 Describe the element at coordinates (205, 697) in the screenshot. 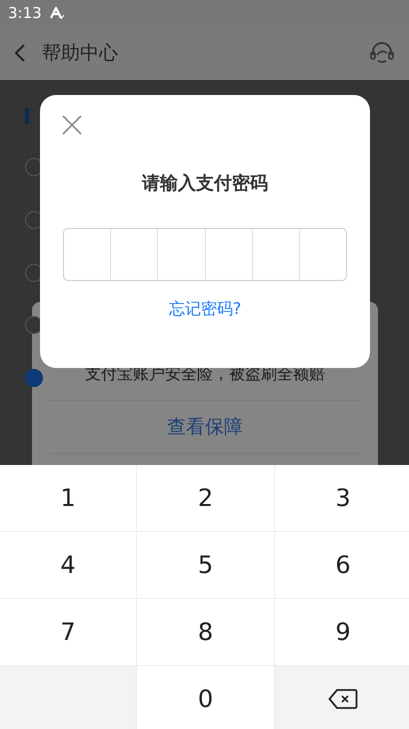

I see `digit-key: 0` at that location.